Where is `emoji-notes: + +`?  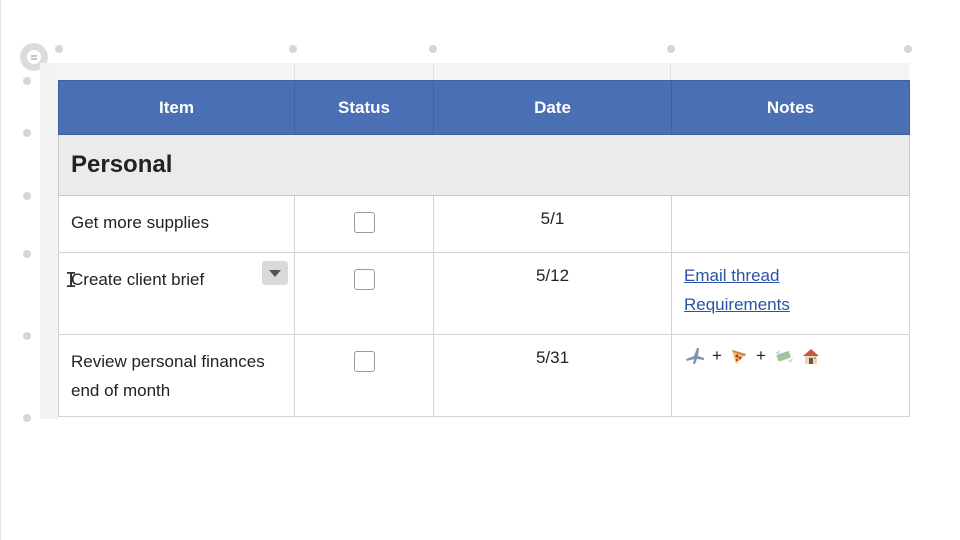
emoji-notes: + + is located at coordinates (790, 355).